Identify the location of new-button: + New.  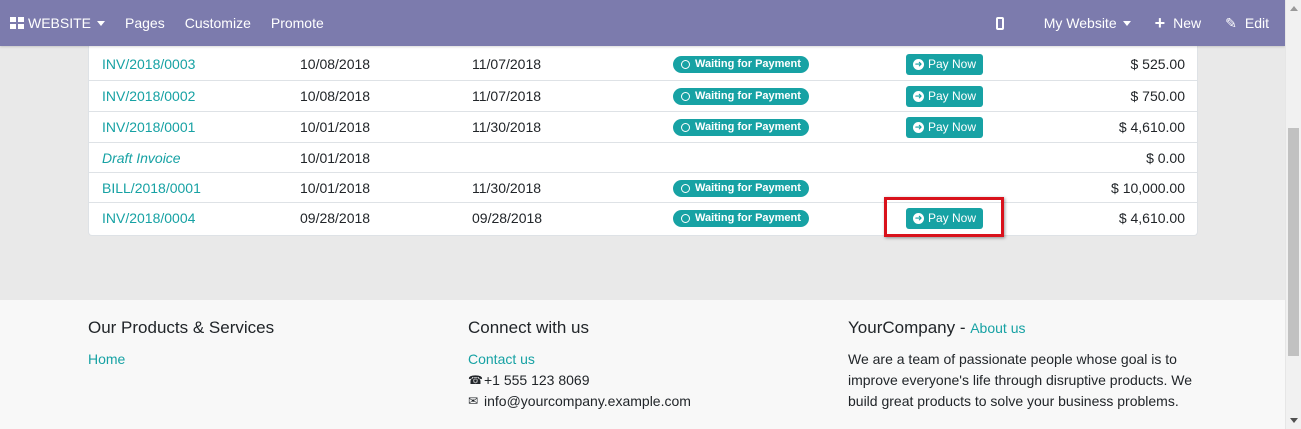
(1178, 23).